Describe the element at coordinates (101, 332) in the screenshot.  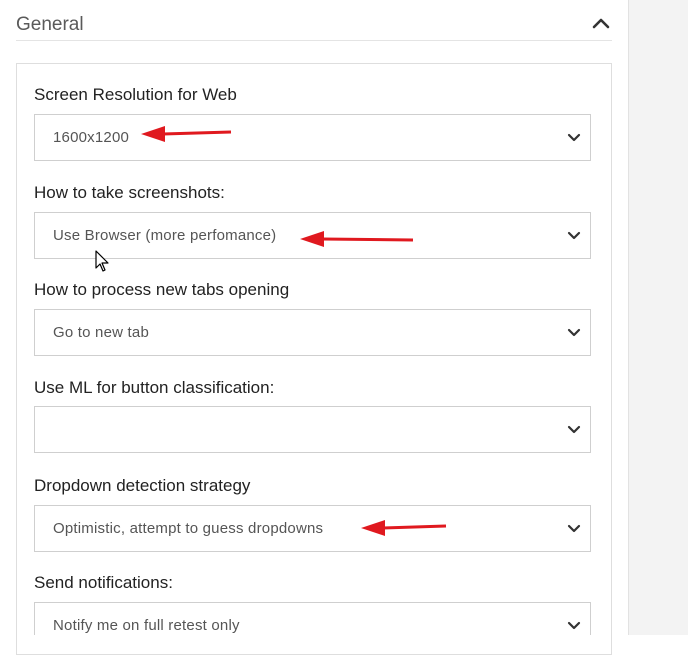
I see `select-value: Go to new tab` at that location.